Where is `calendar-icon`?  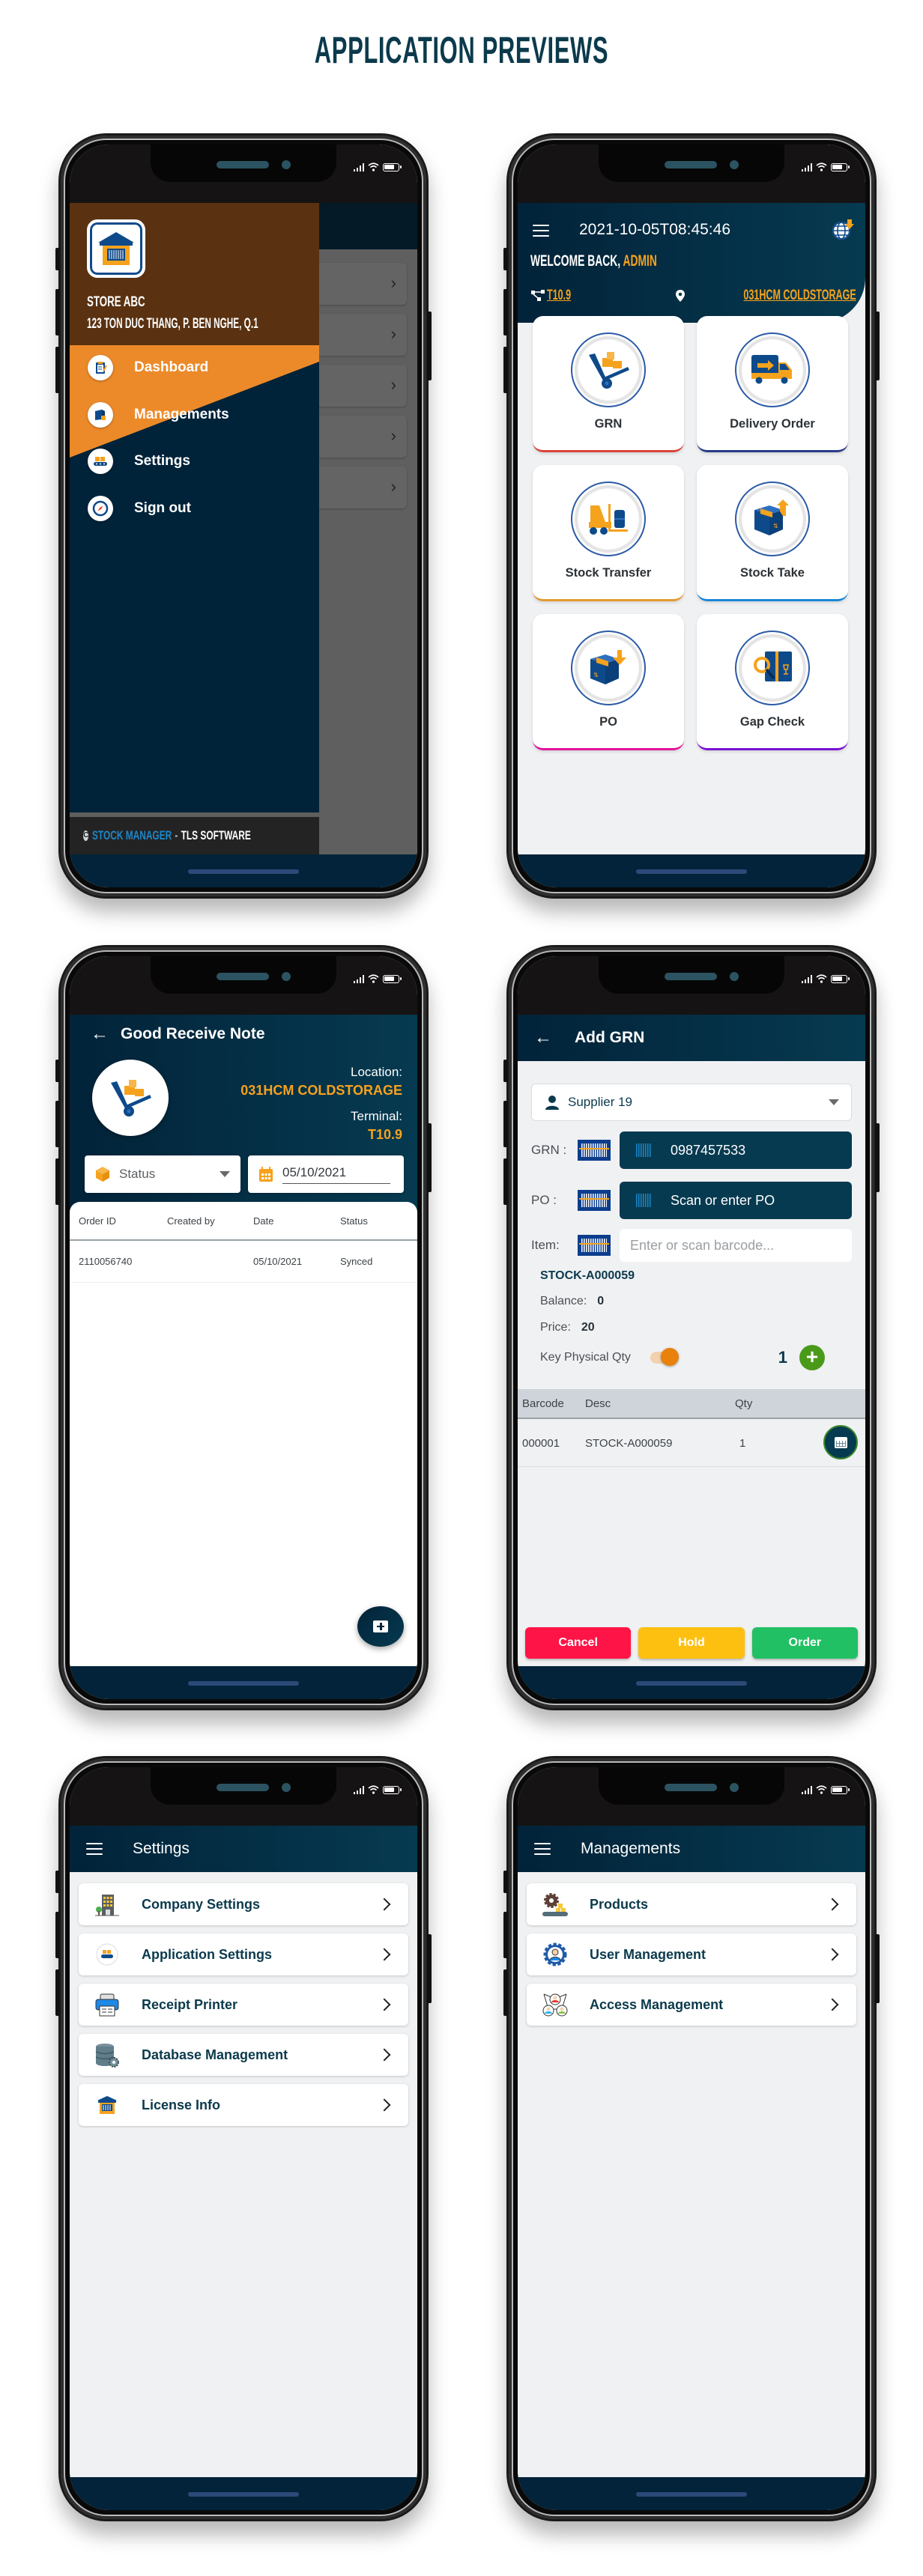 calendar-icon is located at coordinates (840, 1442).